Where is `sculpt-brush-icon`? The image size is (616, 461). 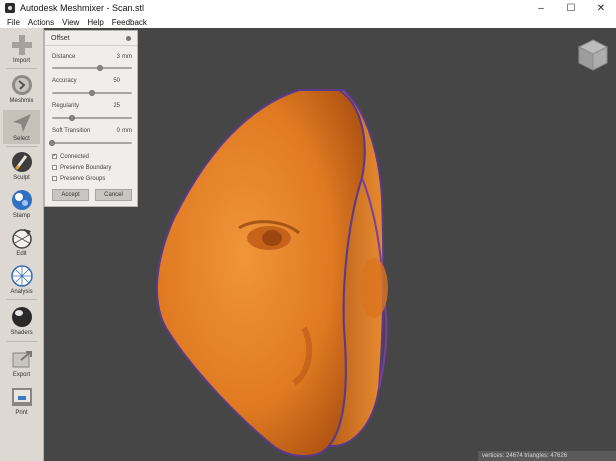 sculpt-brush-icon is located at coordinates (21, 162).